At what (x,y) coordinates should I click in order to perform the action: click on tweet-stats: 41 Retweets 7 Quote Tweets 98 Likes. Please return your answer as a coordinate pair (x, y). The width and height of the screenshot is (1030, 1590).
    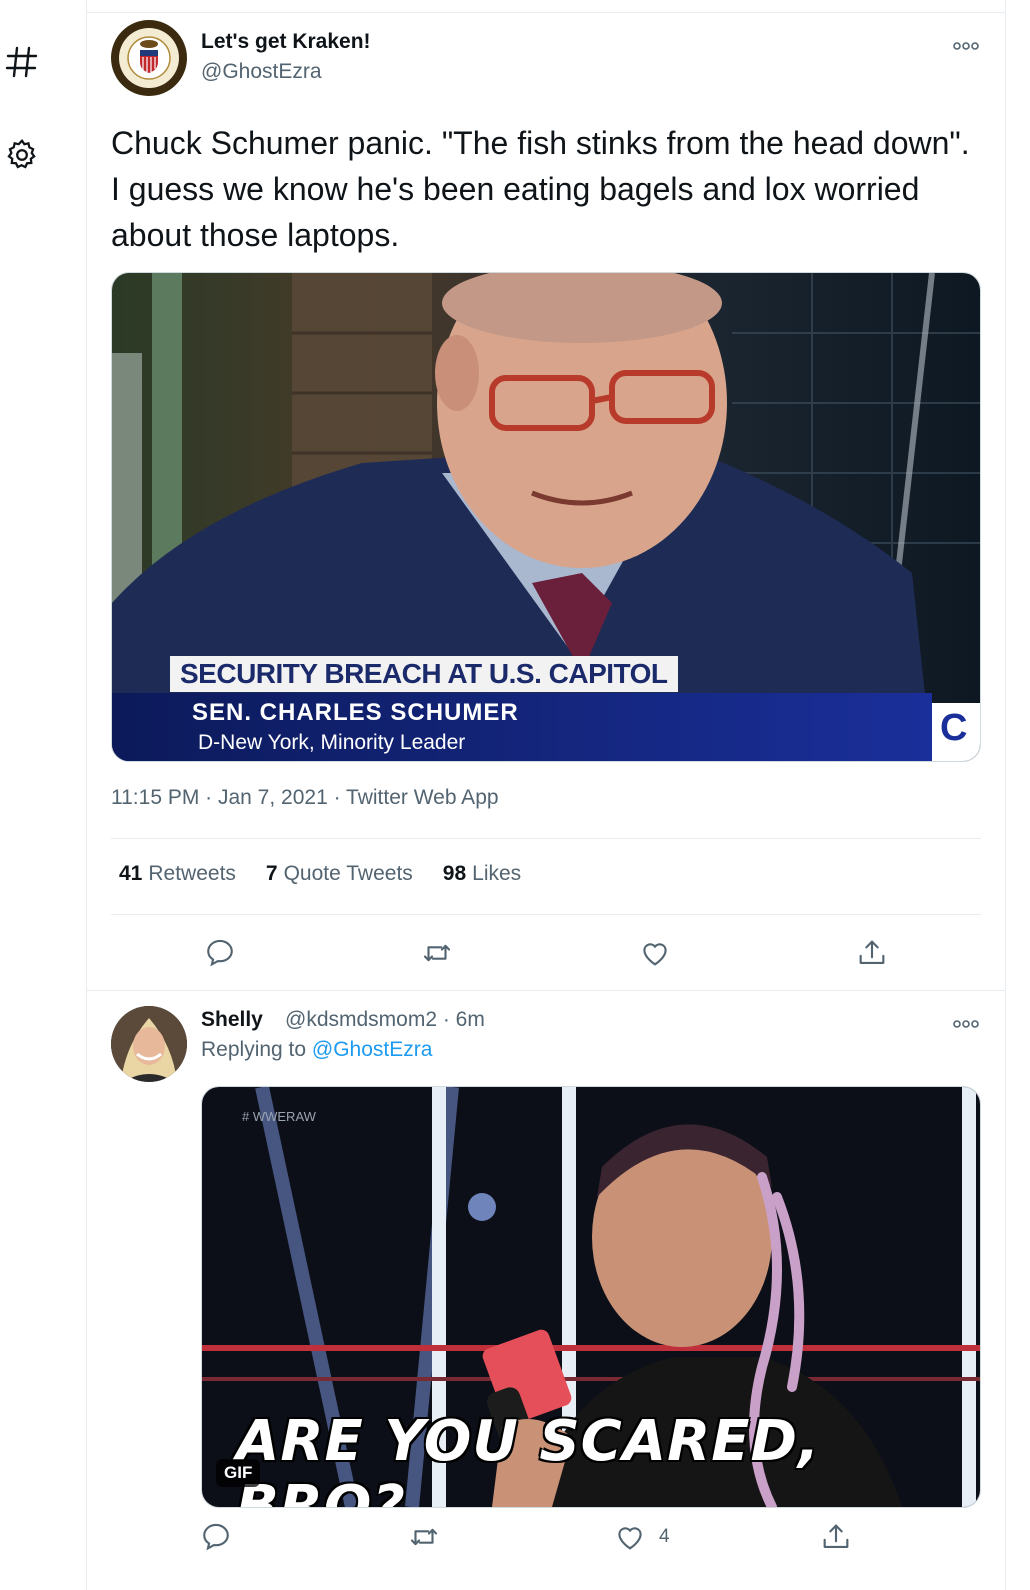
    Looking at the image, I should click on (320, 874).